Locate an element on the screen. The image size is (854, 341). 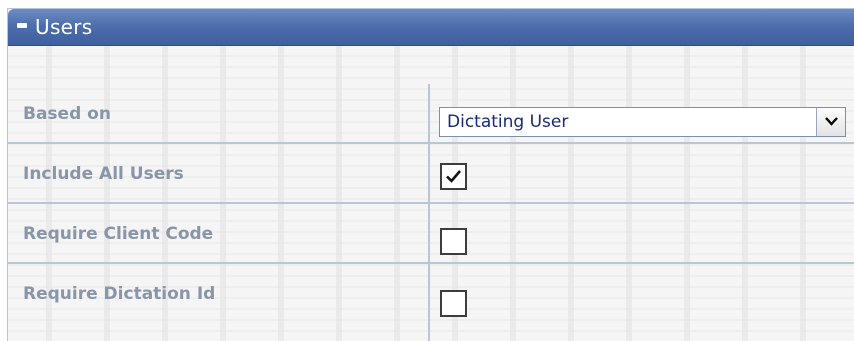
based-on-select: Dictating User is located at coordinates (642, 122).